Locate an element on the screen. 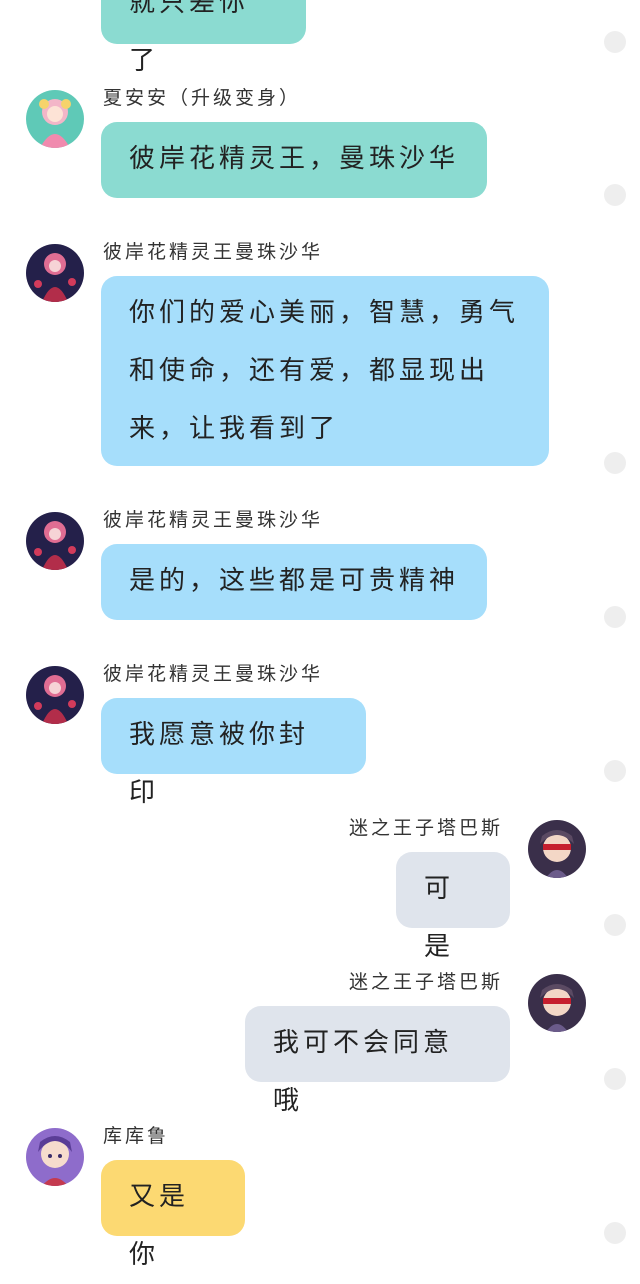 The height and width of the screenshot is (1284, 640). message-bubble: 彼岸花精灵王，曼珠沙华 is located at coordinates (294, 160).